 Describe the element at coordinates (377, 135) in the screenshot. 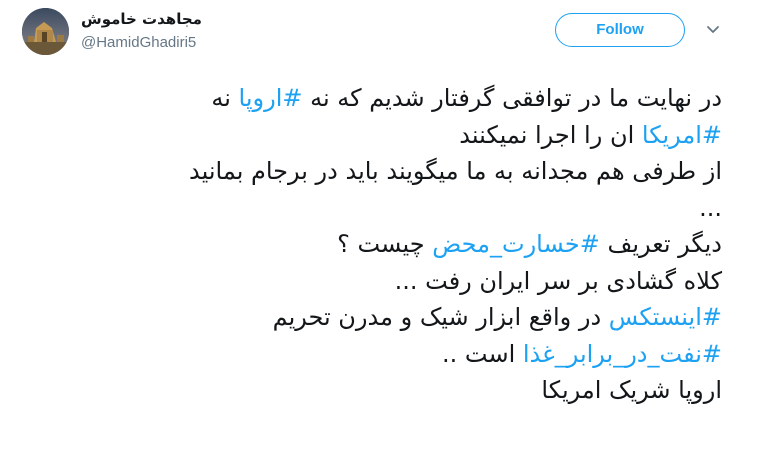

I see `tweet-line: #امریکا ان را اجرا نمیکنند` at that location.